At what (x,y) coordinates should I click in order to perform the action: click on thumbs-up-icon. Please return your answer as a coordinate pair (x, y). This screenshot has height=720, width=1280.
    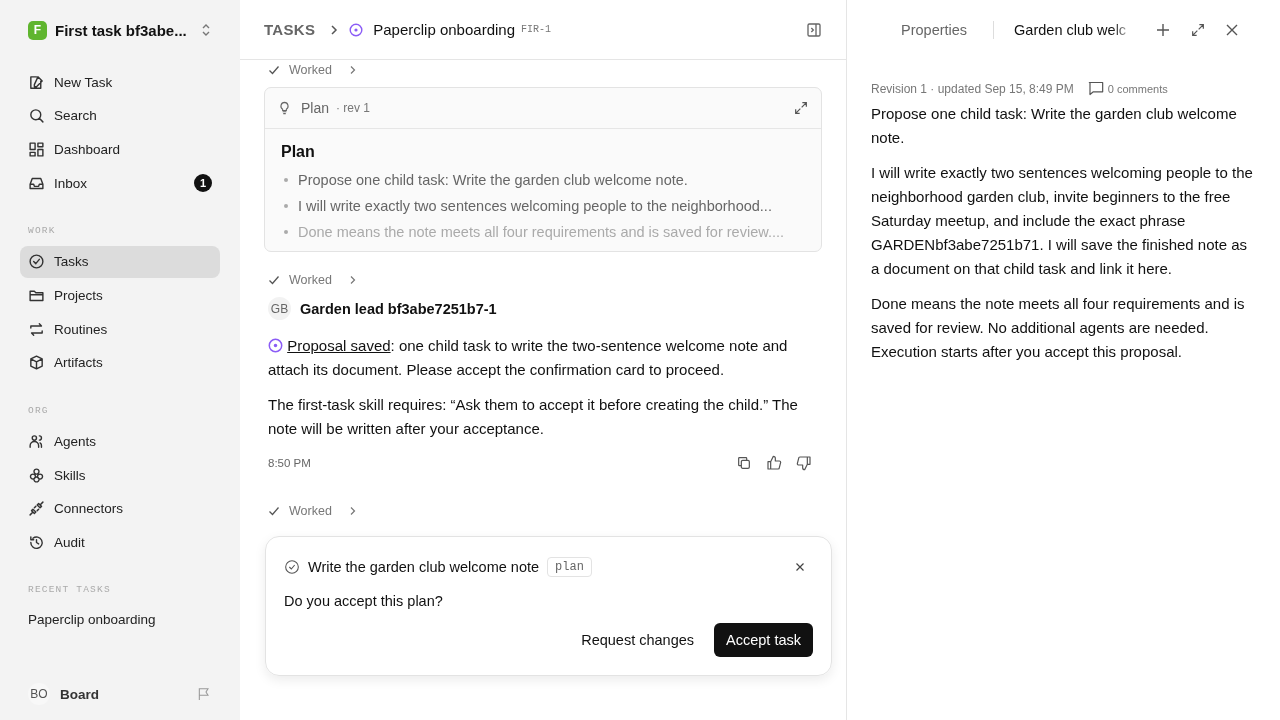
    Looking at the image, I should click on (774, 463).